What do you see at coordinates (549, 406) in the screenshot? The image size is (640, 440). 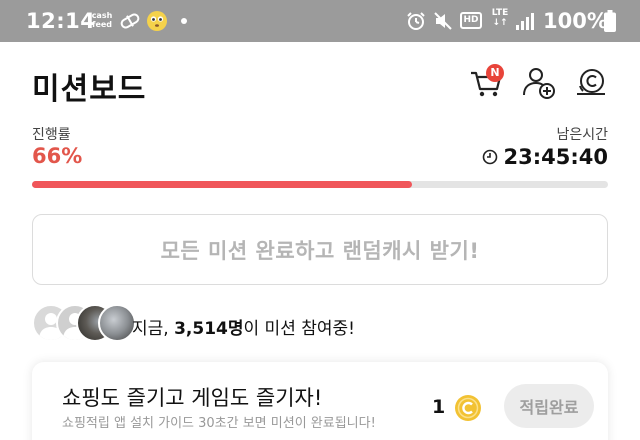 I see `complete-reward-button: 적립완료` at bounding box center [549, 406].